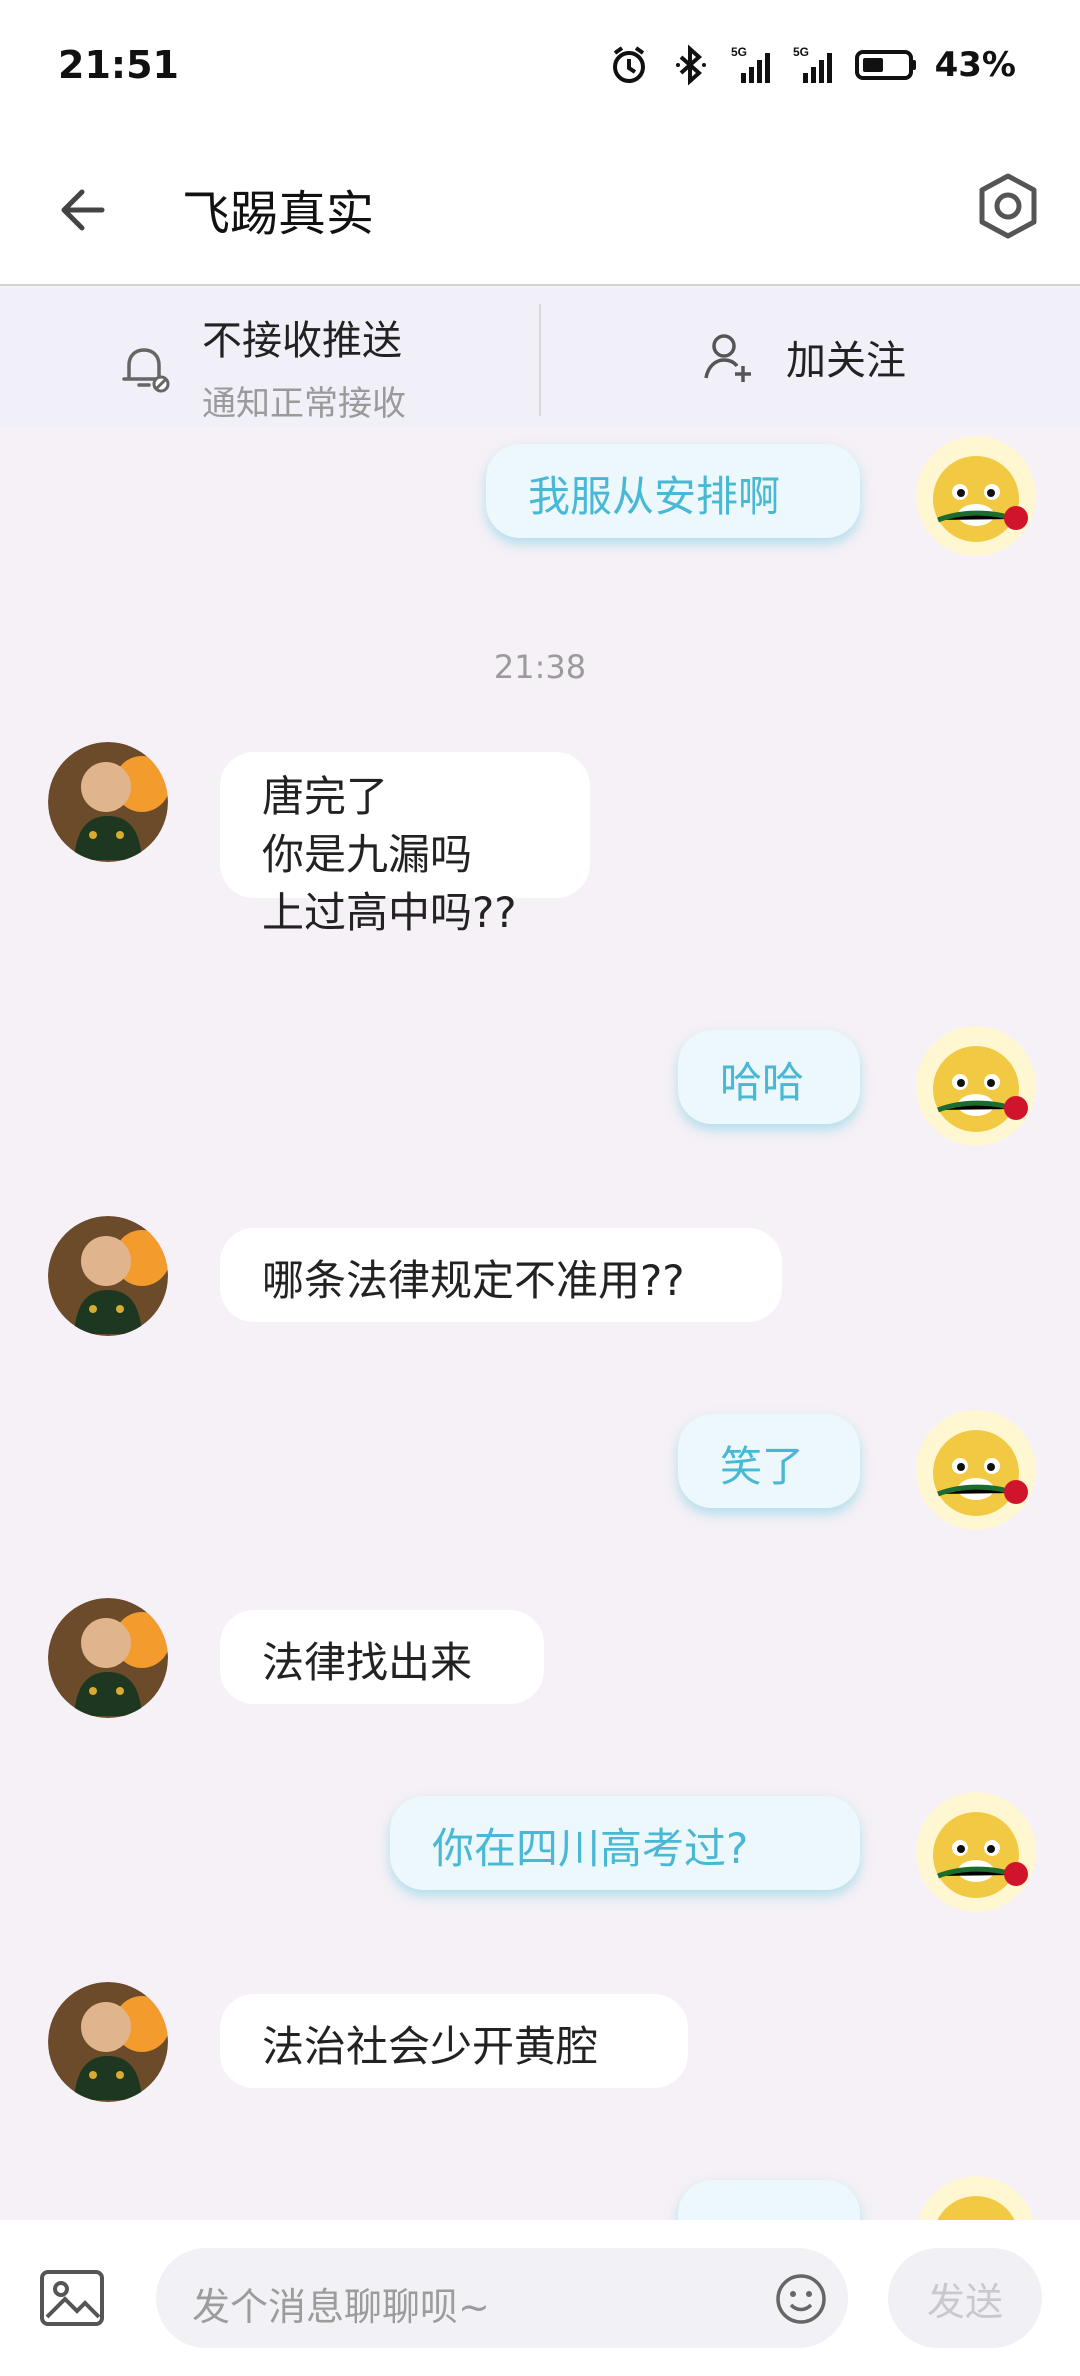 This screenshot has height=2376, width=1080. I want to click on send-button: 发送, so click(965, 2298).